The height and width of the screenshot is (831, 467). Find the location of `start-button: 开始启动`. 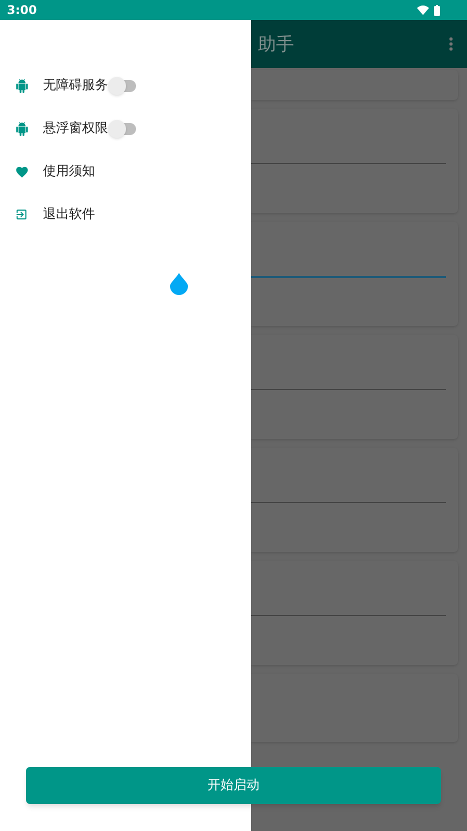

start-button: 开始启动 is located at coordinates (233, 785).